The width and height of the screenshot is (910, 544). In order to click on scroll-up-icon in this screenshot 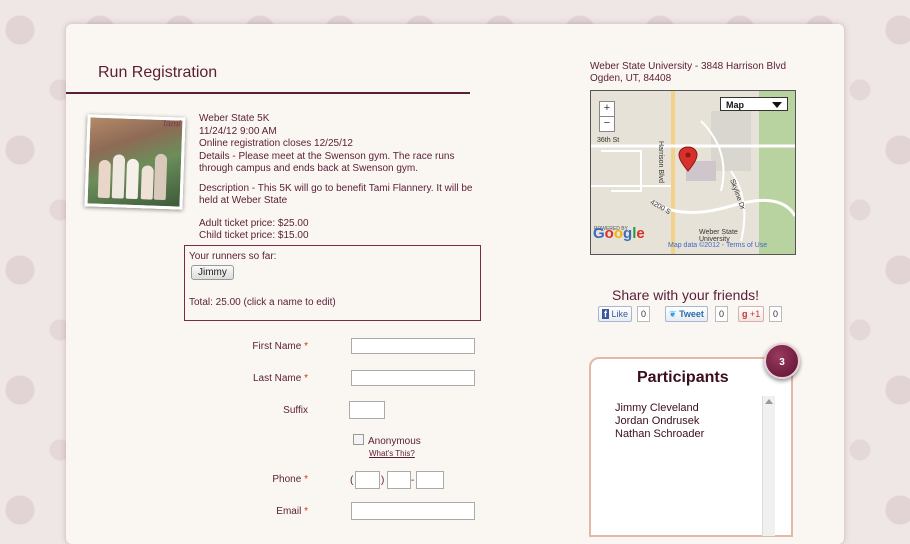, I will do `click(769, 401)`.